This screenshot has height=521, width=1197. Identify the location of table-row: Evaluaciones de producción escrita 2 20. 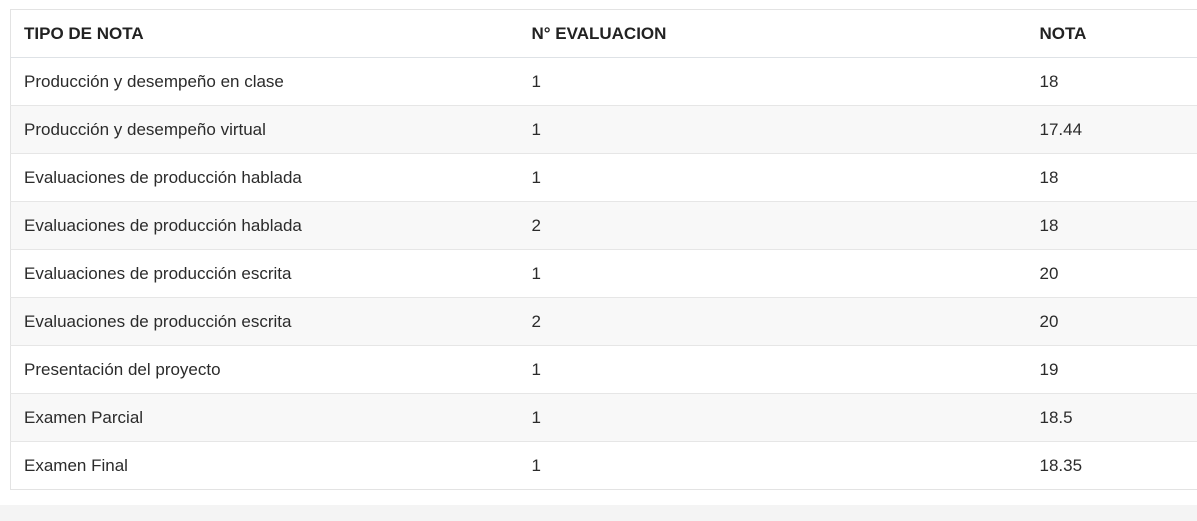
(603, 321).